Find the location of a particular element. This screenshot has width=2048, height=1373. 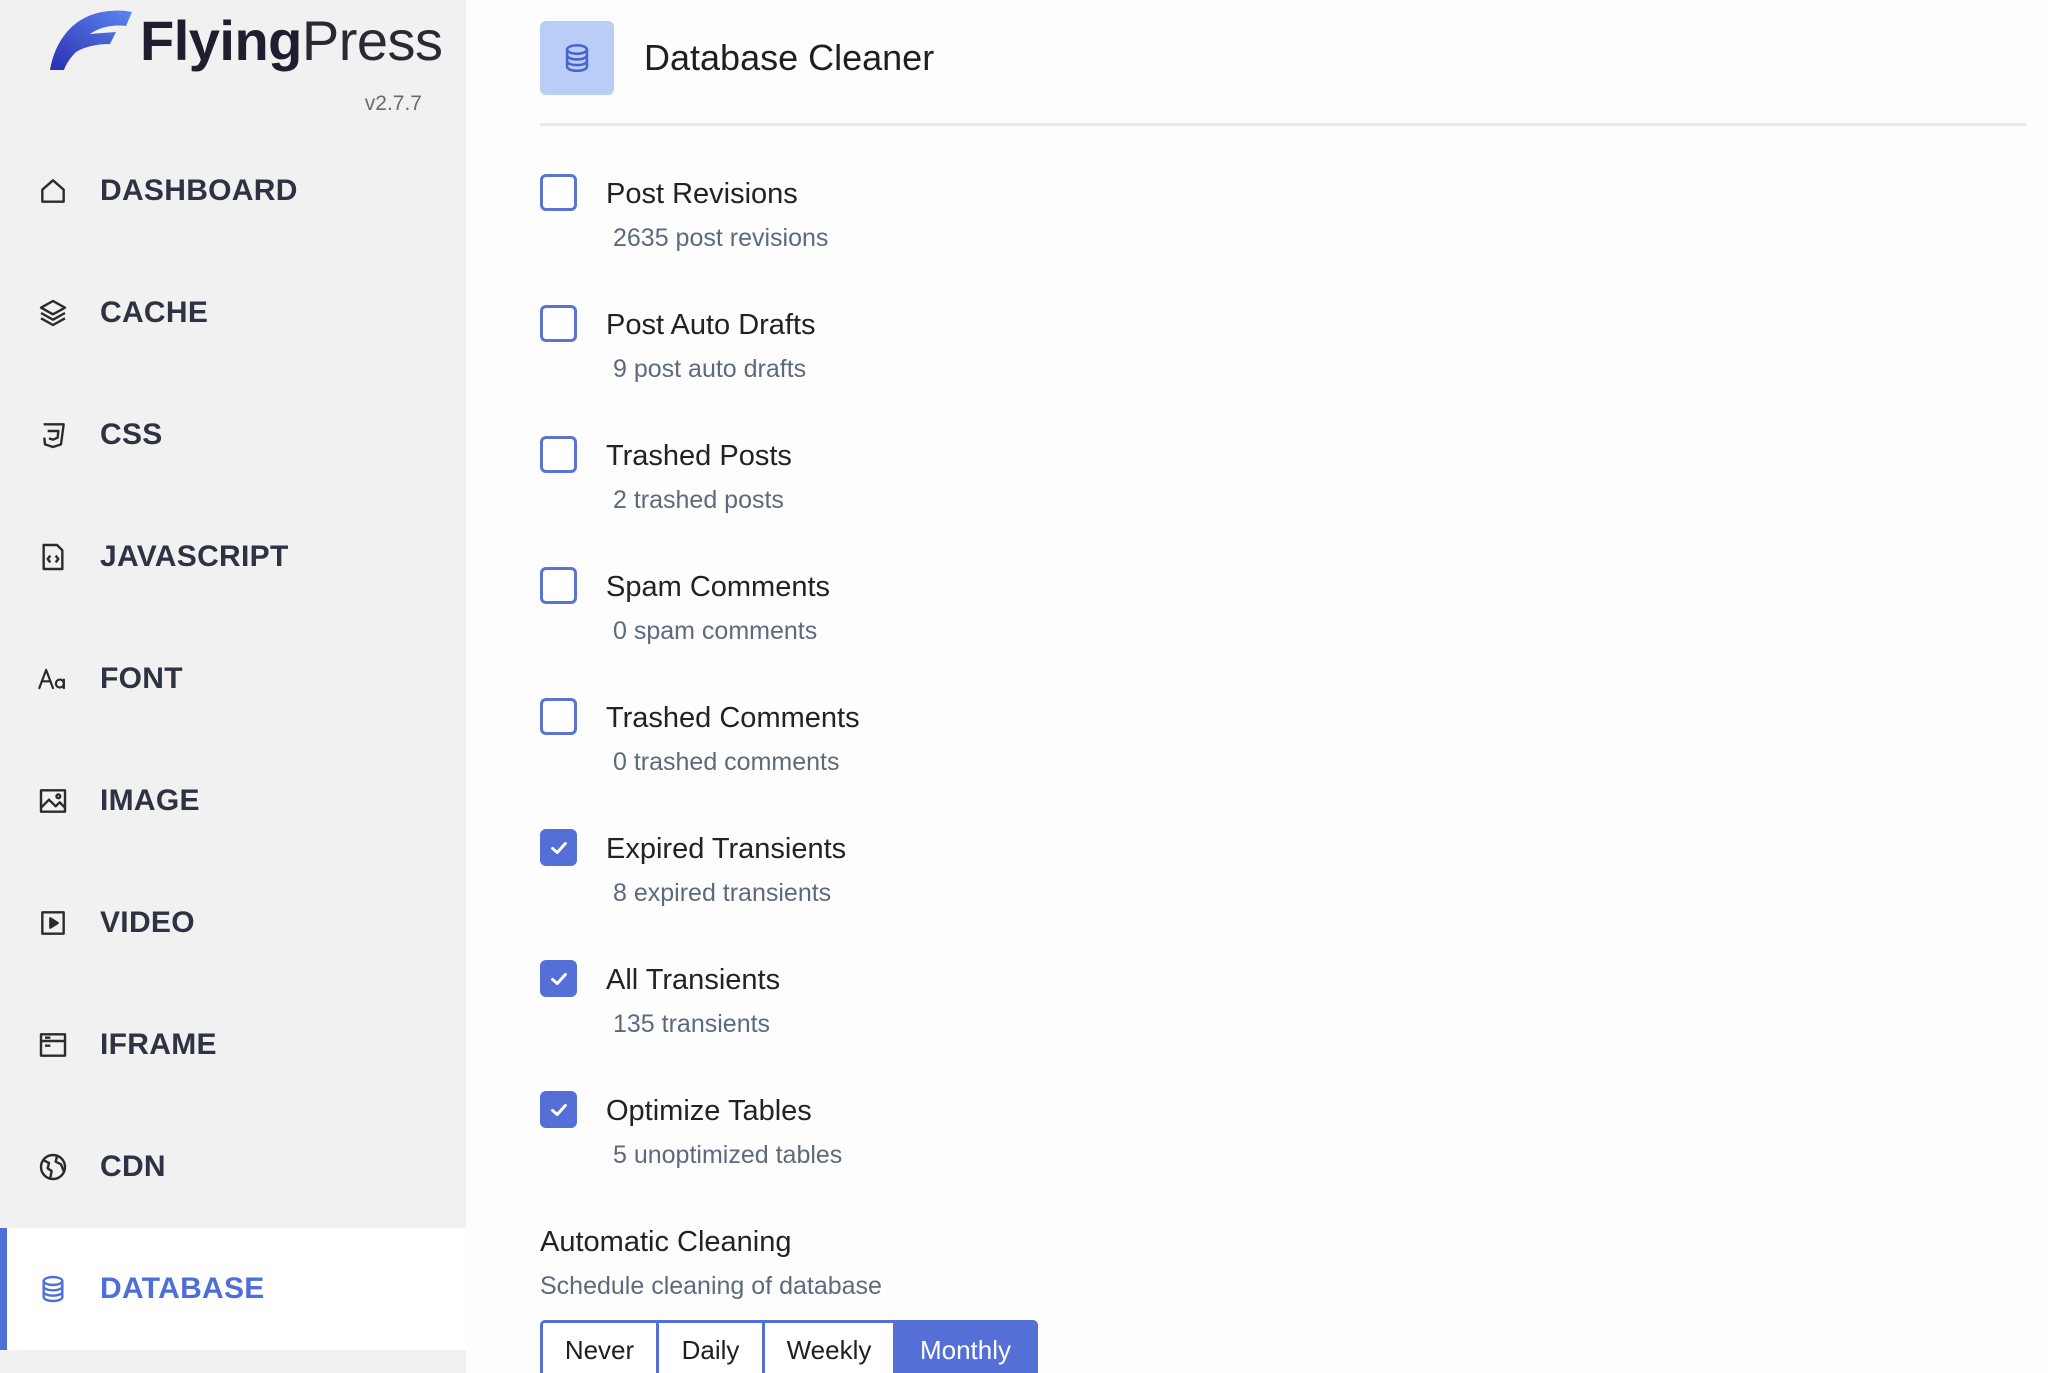

sidebar-item-label: CACHE is located at coordinates (154, 312).